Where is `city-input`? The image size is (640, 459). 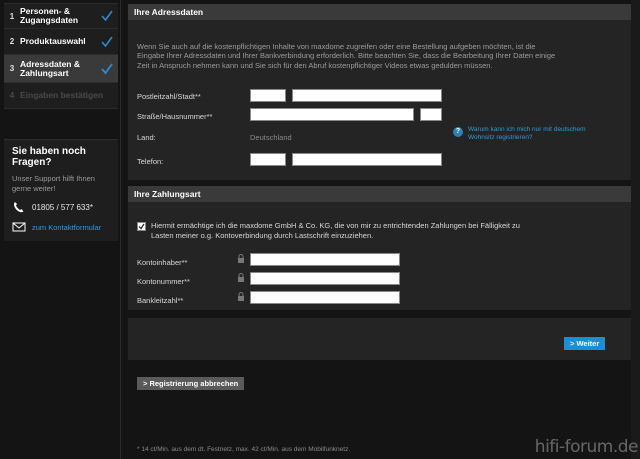 city-input is located at coordinates (367, 95).